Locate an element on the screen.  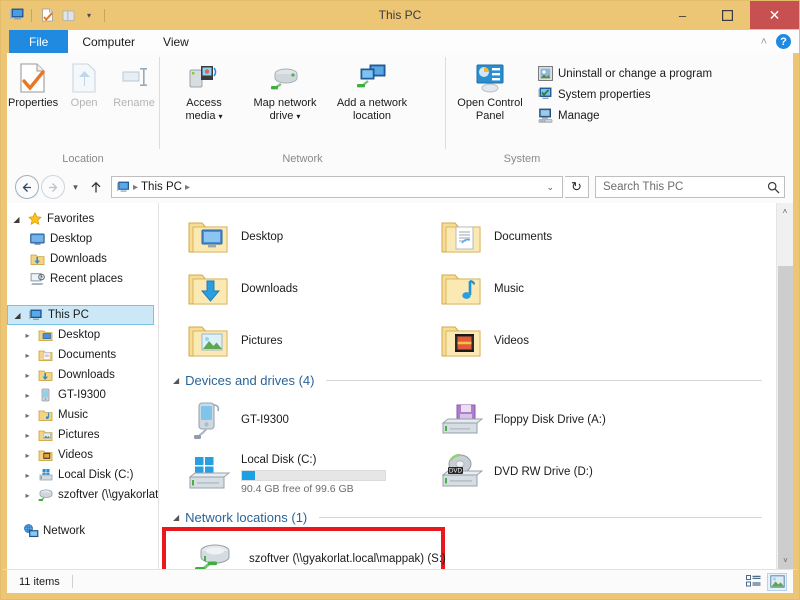
search-box: Search This PC is located at coordinates (690, 187).